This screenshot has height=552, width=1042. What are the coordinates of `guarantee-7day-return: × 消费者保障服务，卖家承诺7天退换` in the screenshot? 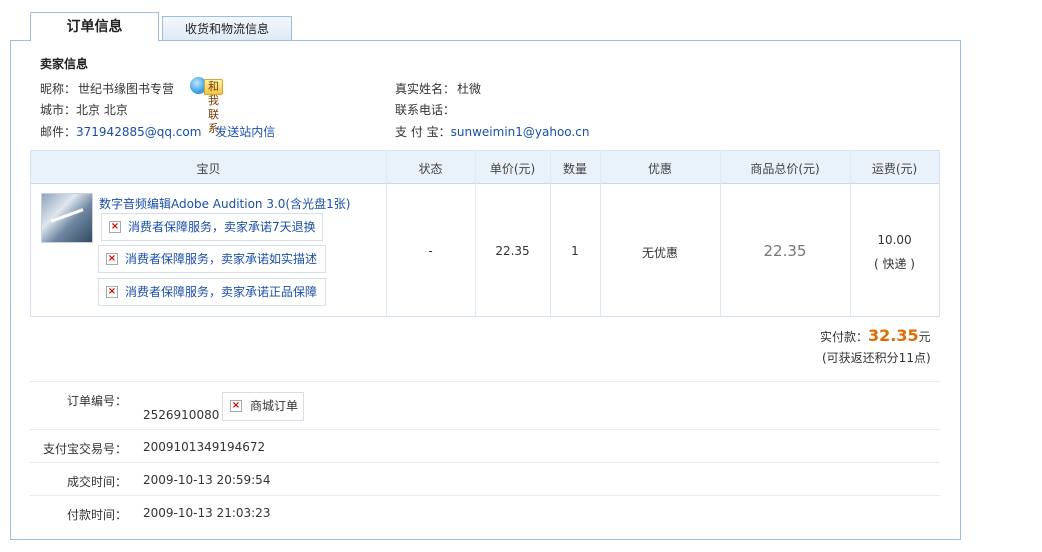 It's located at (212, 227).